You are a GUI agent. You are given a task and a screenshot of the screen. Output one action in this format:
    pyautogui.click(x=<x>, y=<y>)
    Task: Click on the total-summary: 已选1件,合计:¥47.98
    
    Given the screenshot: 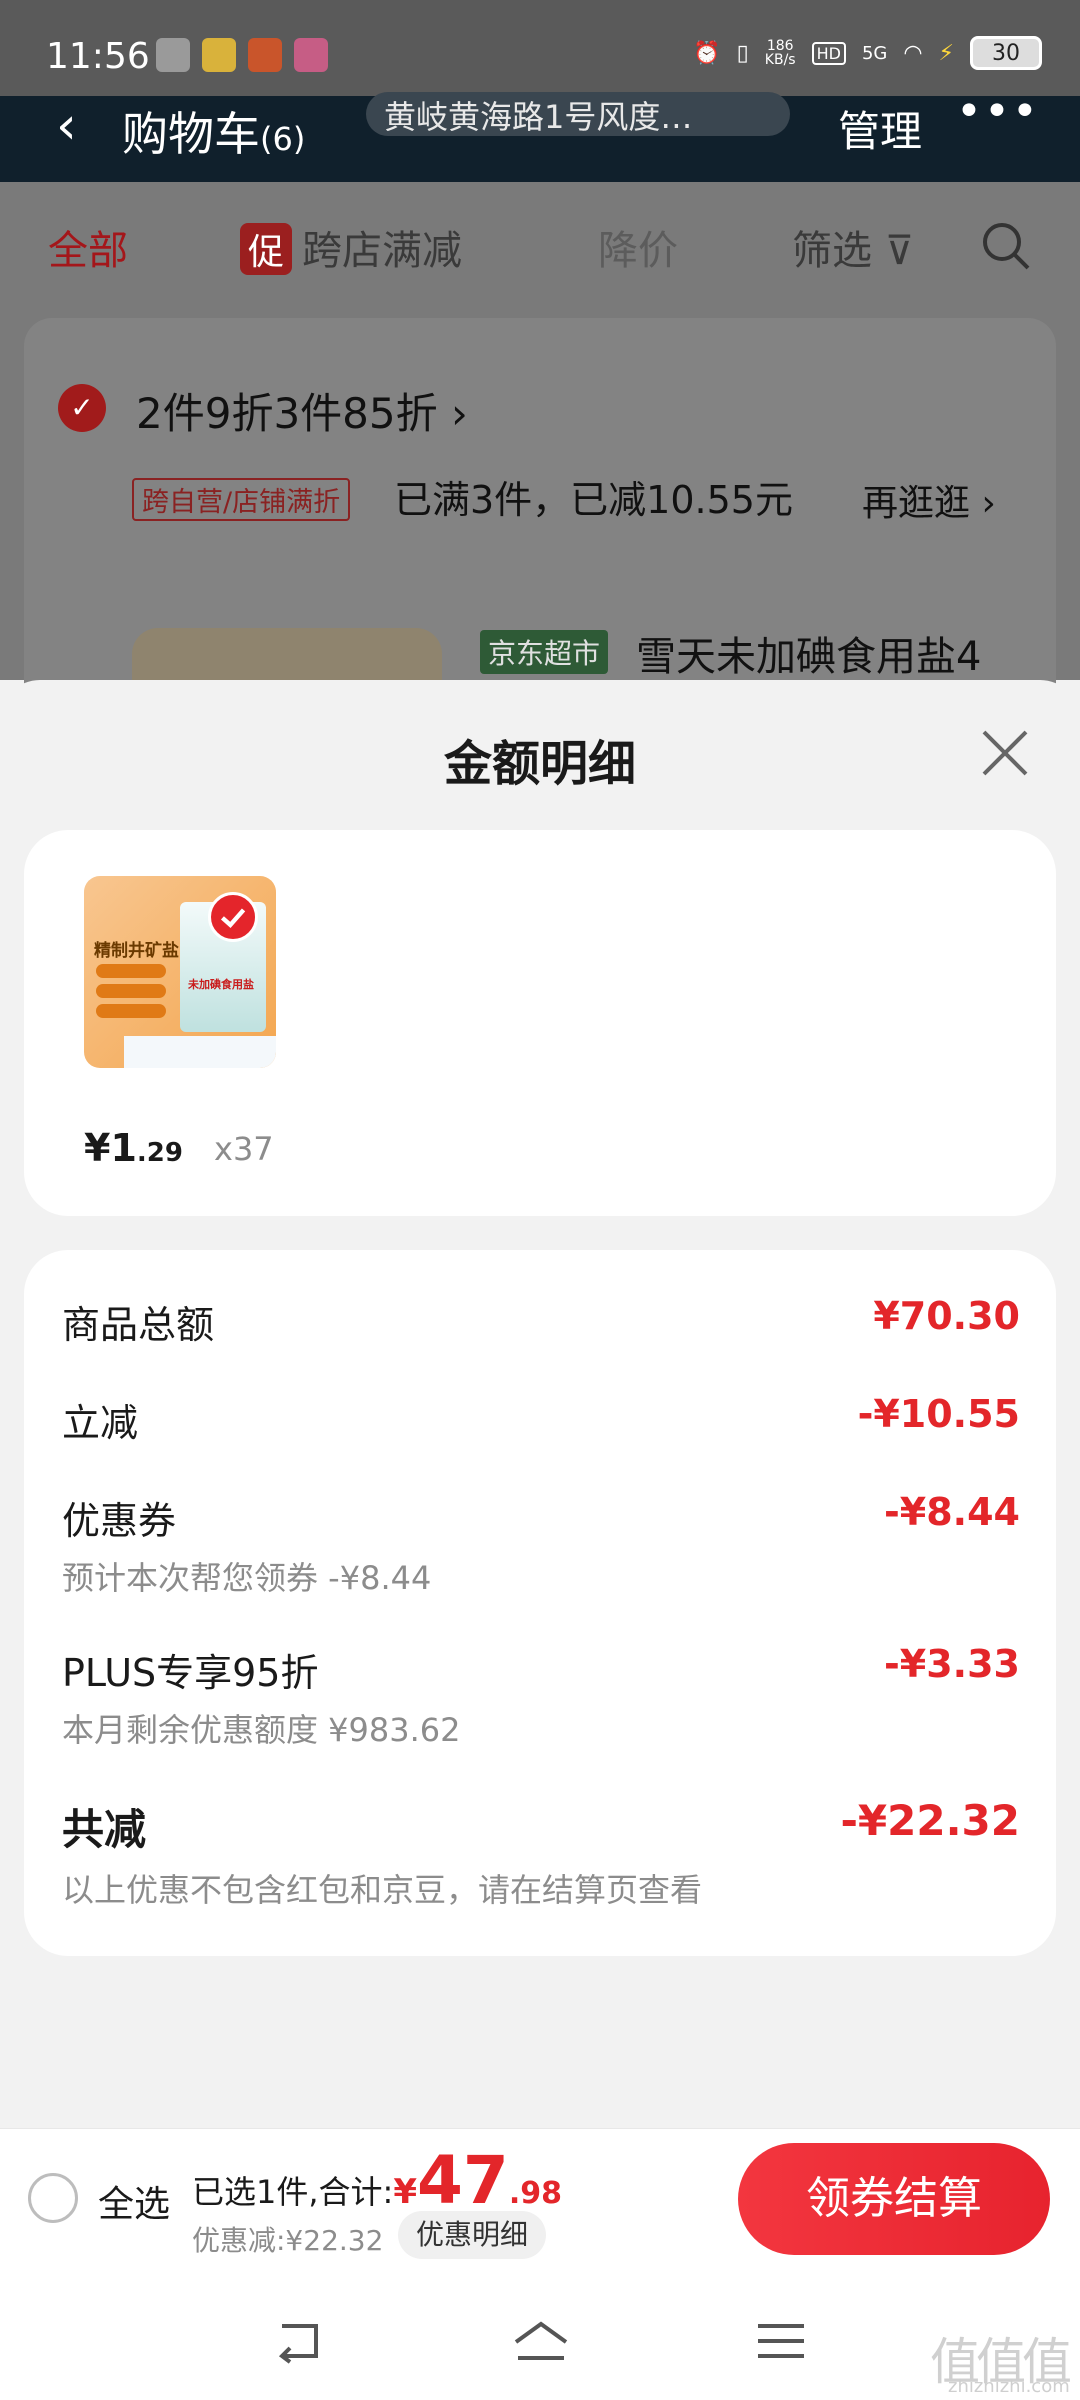 What is the action you would take?
    pyautogui.click(x=377, y=2180)
    